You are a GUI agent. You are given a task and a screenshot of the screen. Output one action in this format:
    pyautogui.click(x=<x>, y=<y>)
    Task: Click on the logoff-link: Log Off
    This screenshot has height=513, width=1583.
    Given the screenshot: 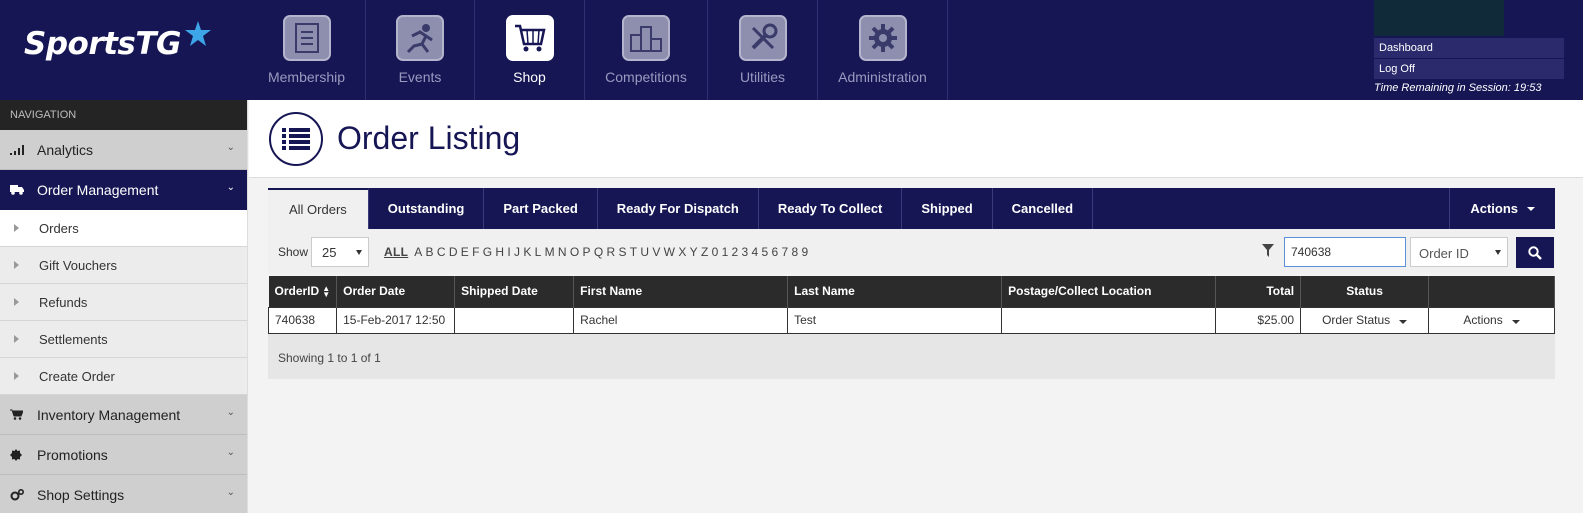 What is the action you would take?
    pyautogui.click(x=1469, y=69)
    